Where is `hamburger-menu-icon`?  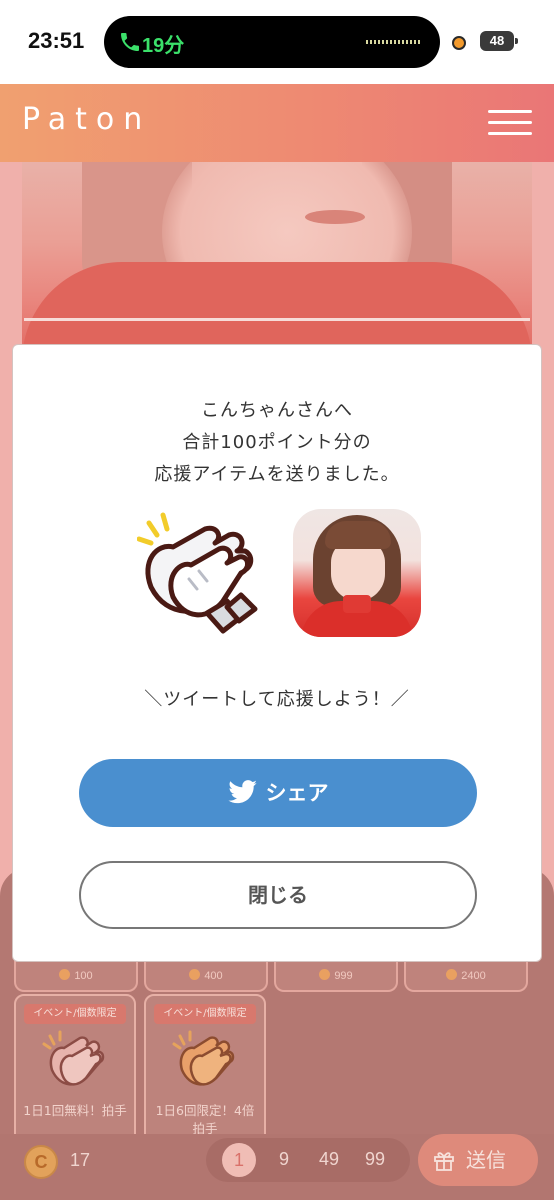 hamburger-menu-icon is located at coordinates (510, 123).